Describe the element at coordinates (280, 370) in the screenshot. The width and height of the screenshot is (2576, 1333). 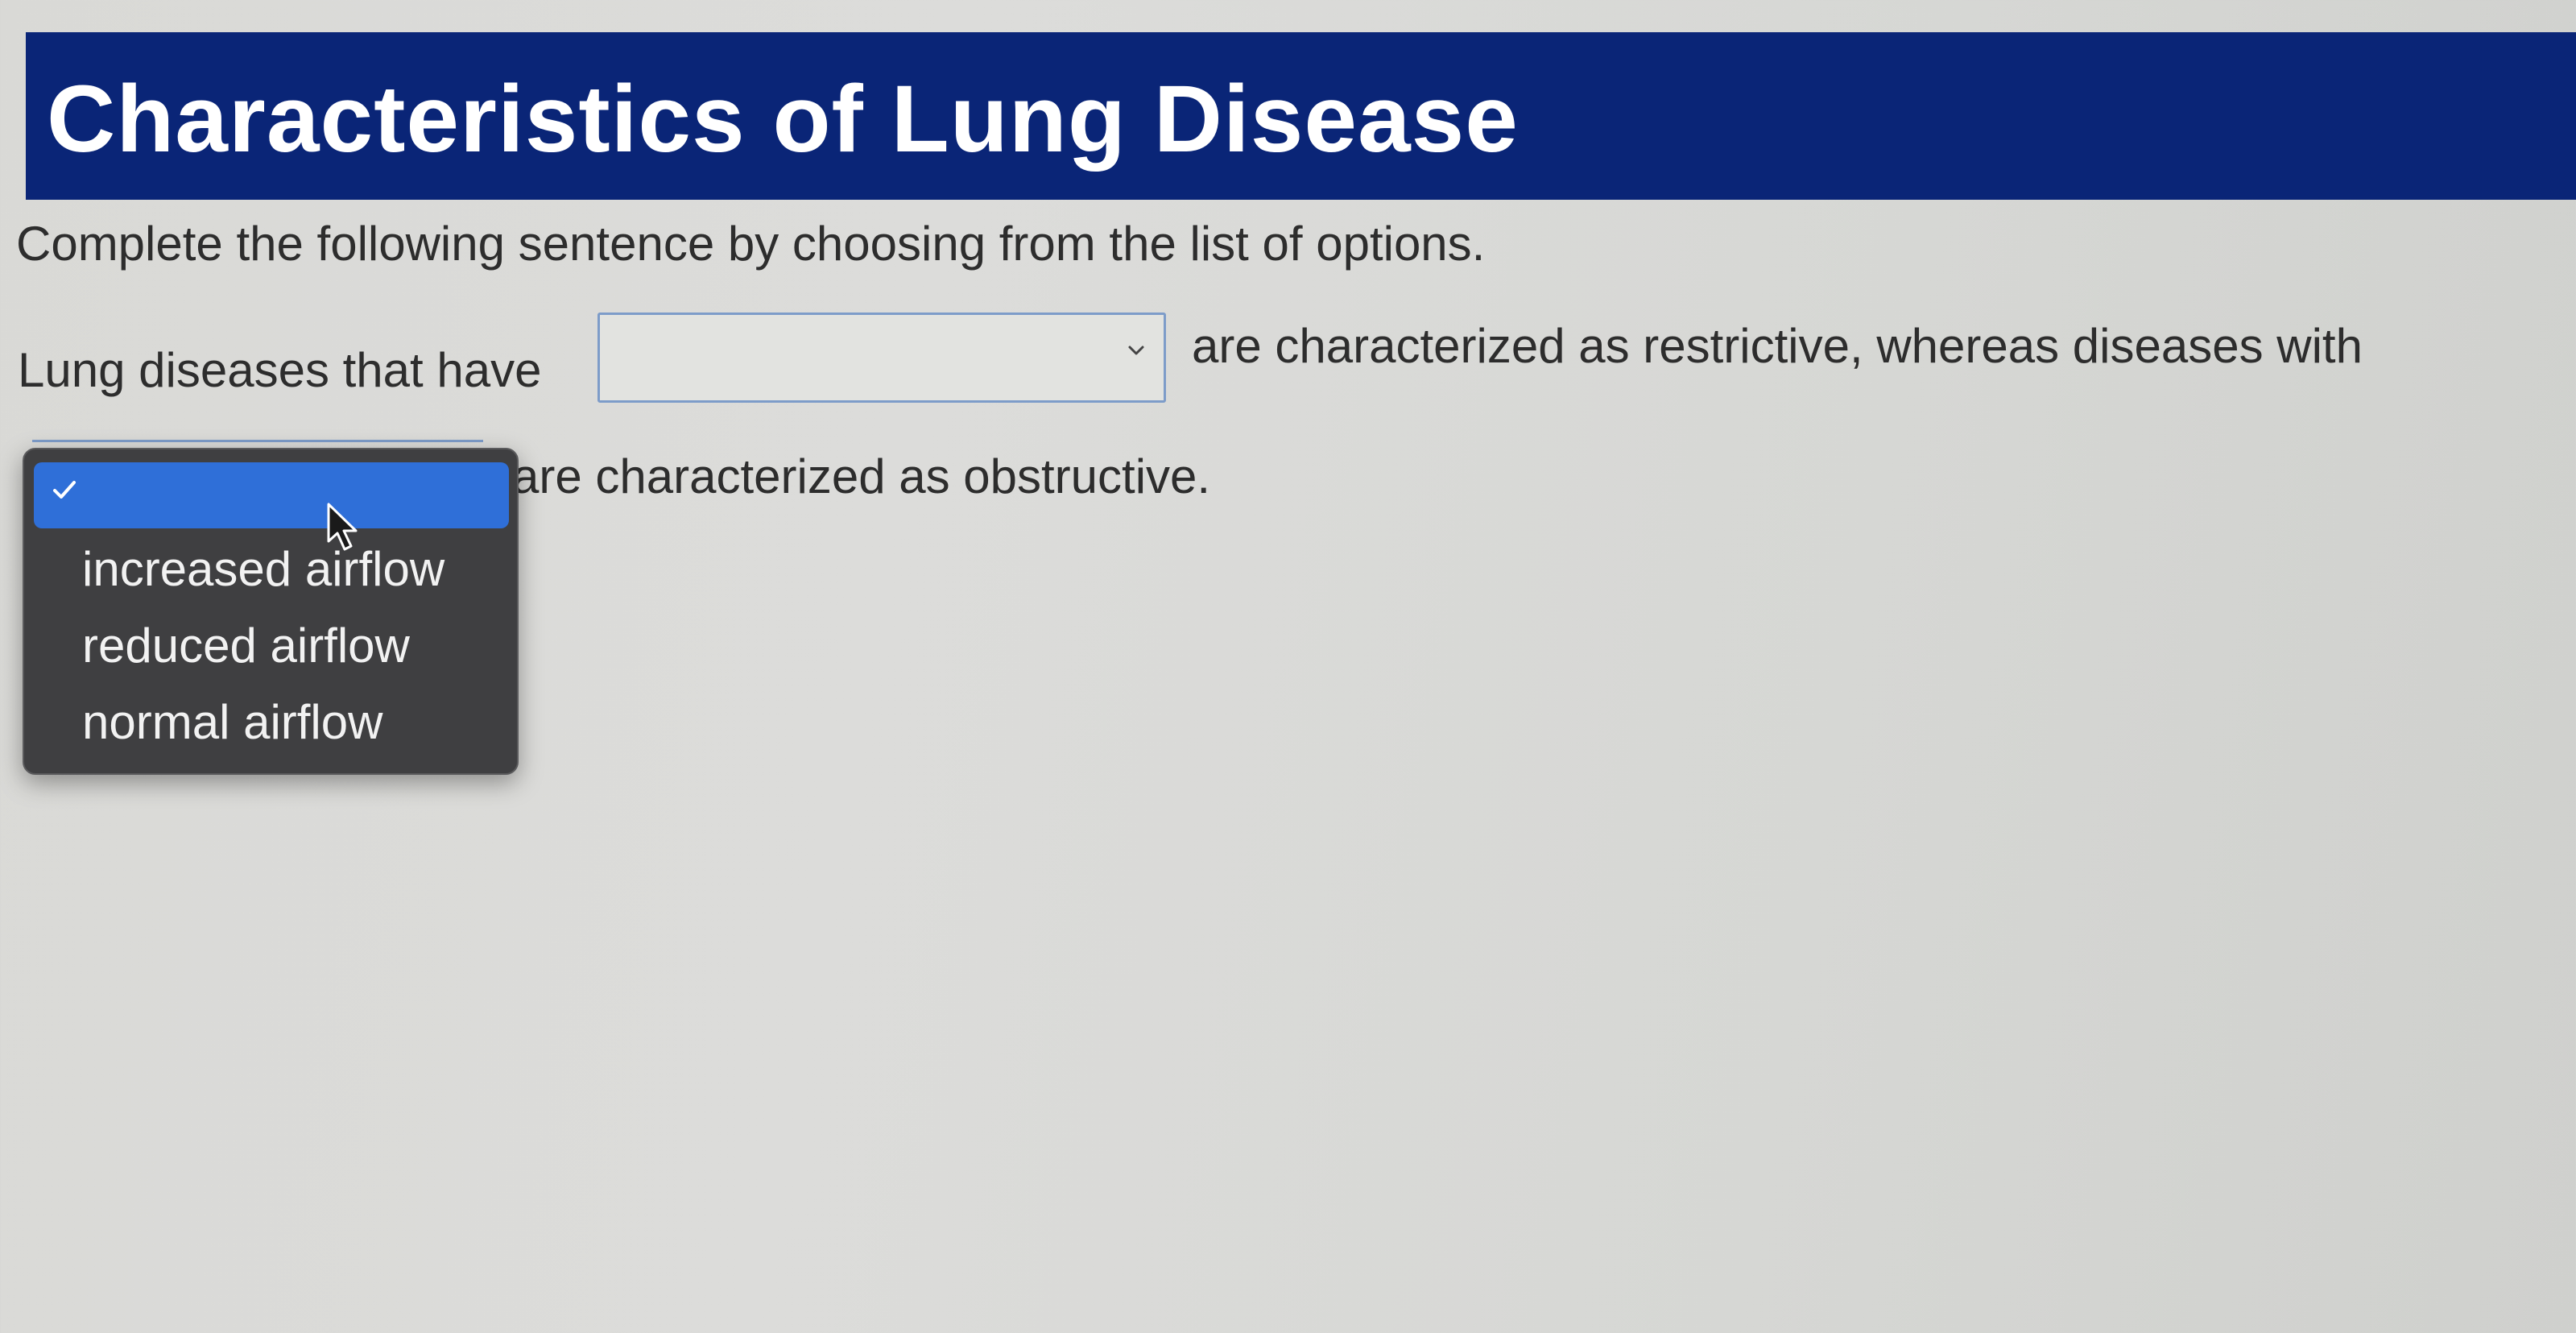
I see `sentence-part-1: Lung diseases that have` at that location.